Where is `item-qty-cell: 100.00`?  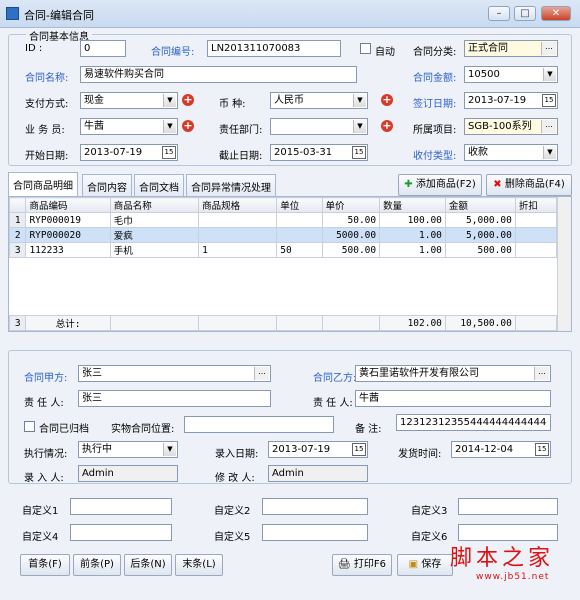
item-qty-cell: 100.00 is located at coordinates (412, 220).